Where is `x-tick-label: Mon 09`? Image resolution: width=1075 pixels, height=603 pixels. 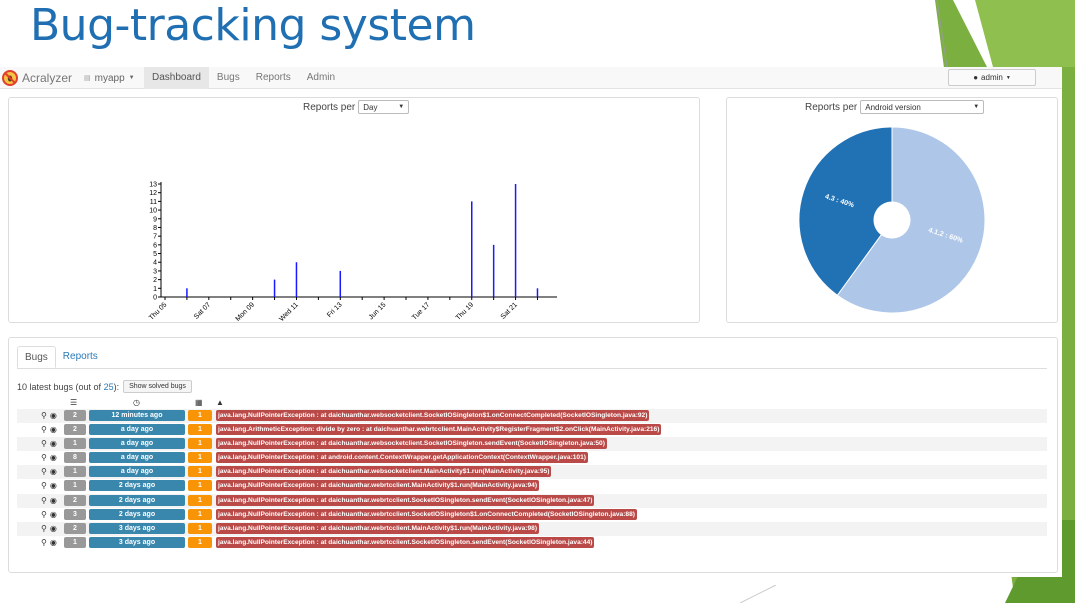 x-tick-label: Mon 09 is located at coordinates (246, 312).